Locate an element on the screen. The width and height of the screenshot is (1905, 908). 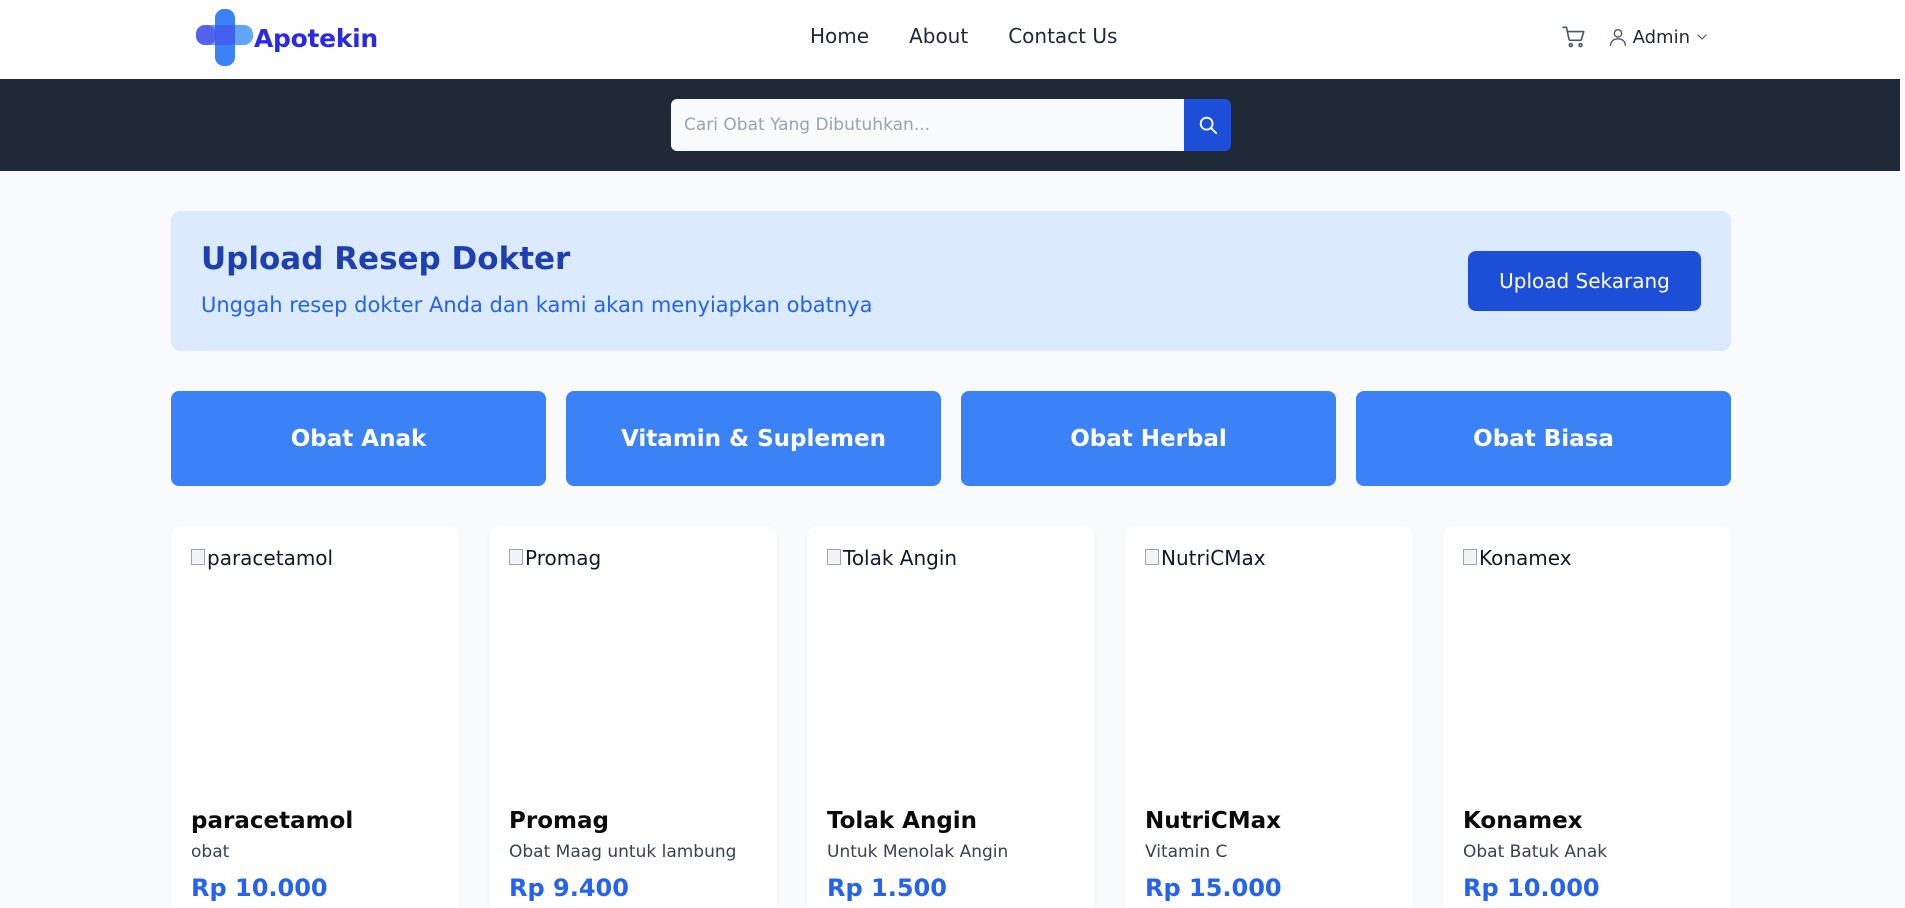
nav-about: About is located at coordinates (938, 36).